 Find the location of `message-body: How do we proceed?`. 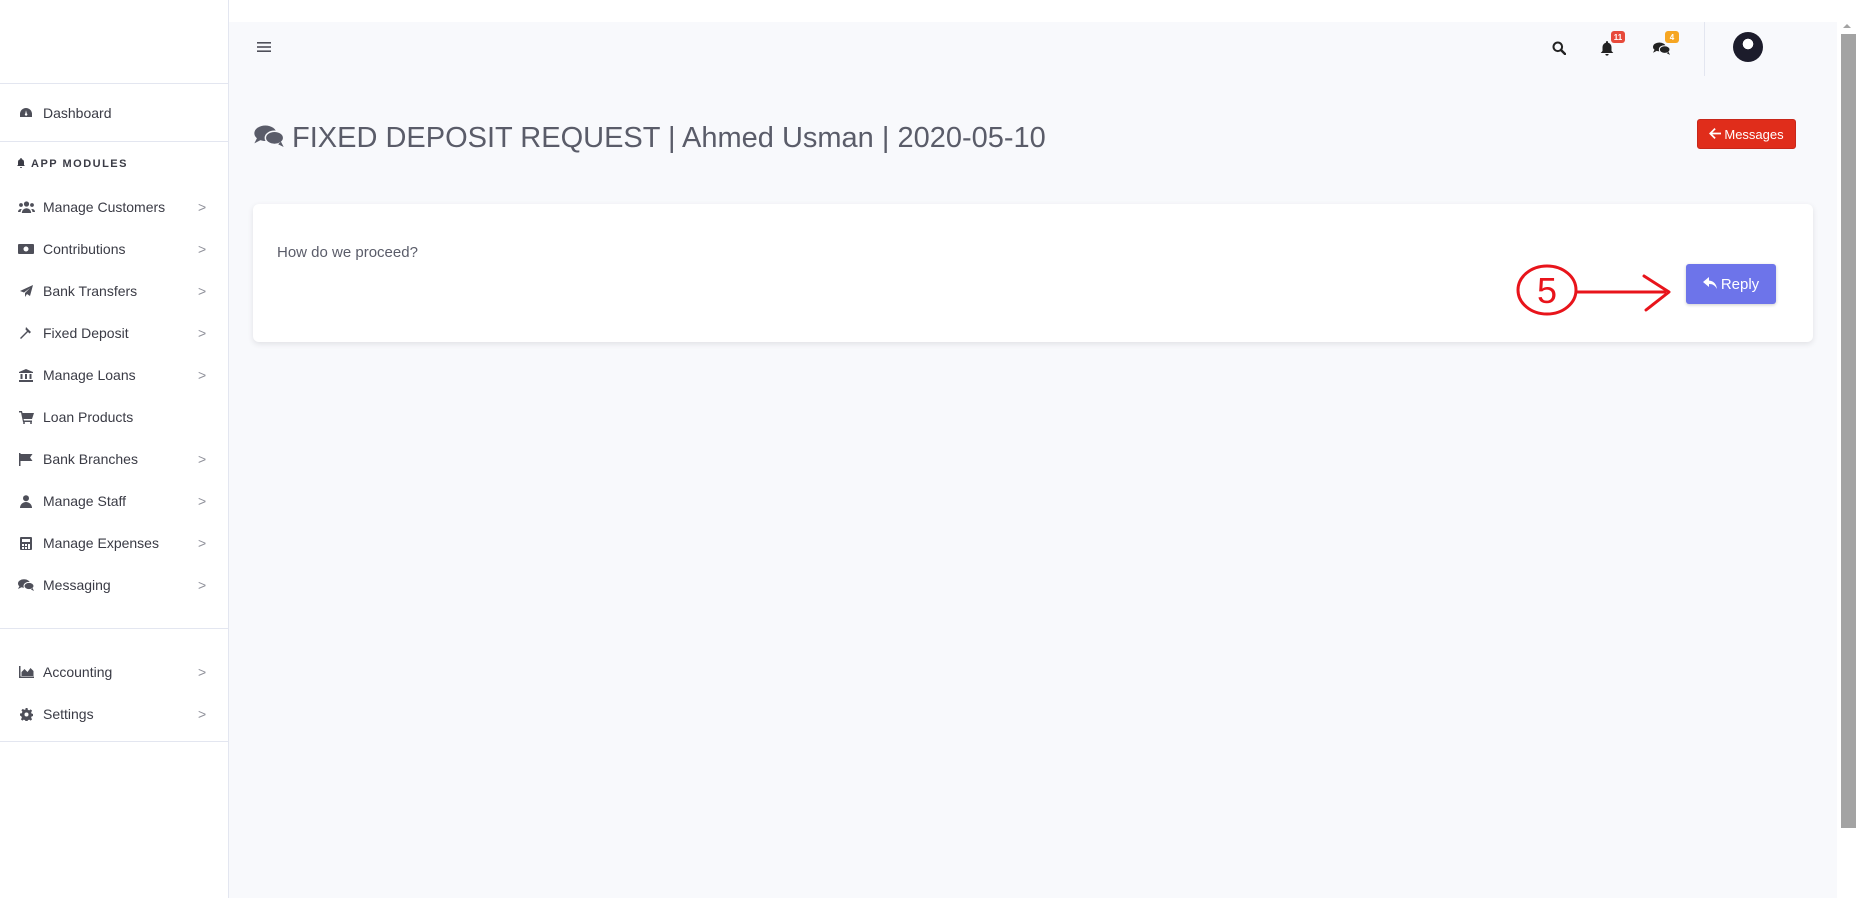

message-body: How do we proceed? is located at coordinates (347, 252).